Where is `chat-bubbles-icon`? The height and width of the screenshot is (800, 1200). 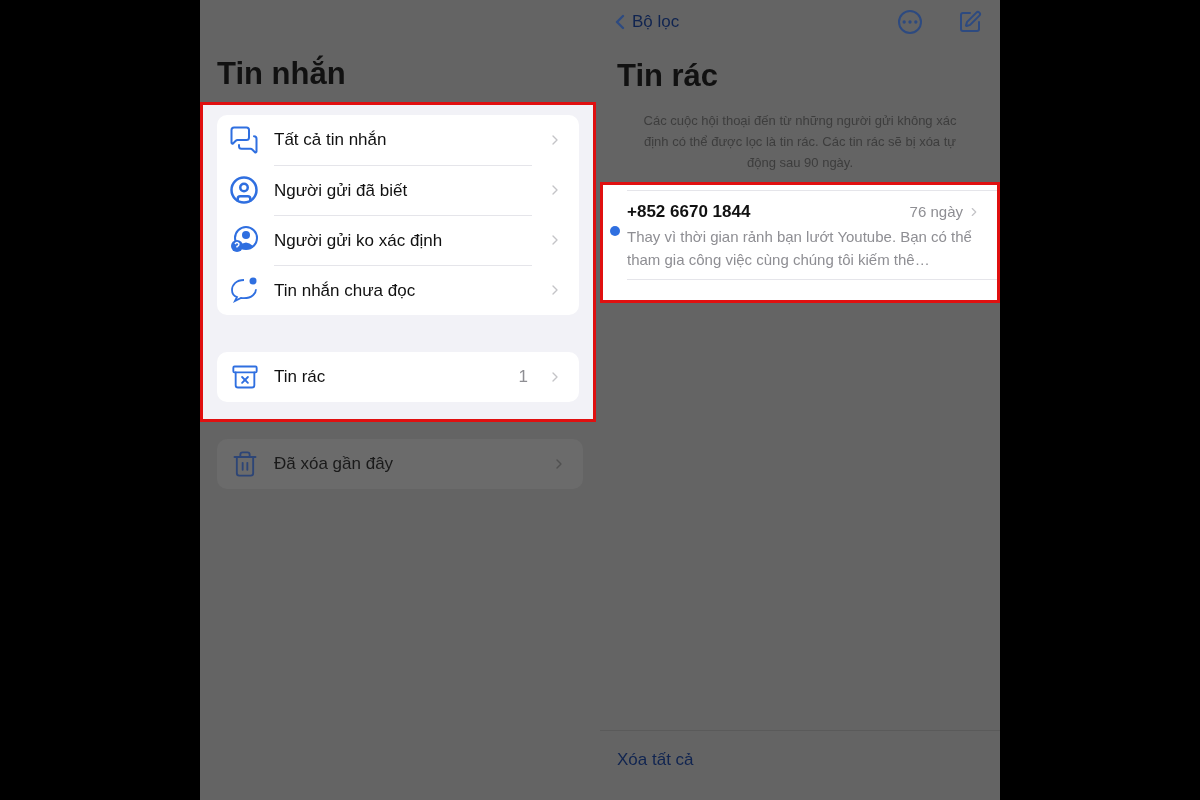 chat-bubbles-icon is located at coordinates (244, 140).